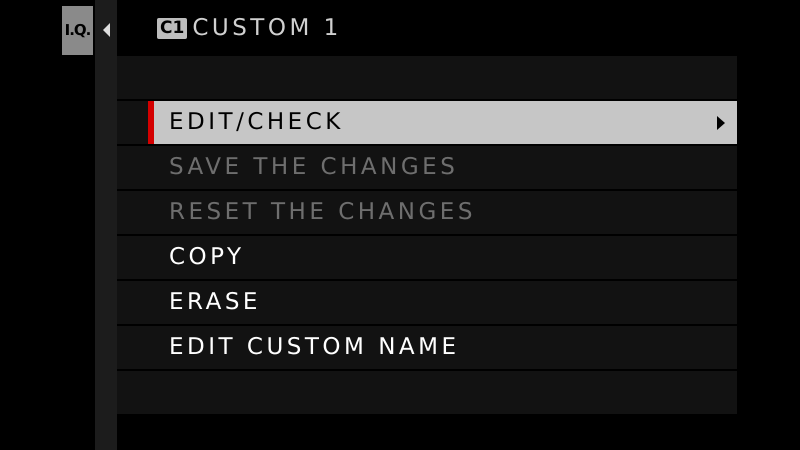  What do you see at coordinates (172, 28) in the screenshot?
I see `custom-badge: C1` at bounding box center [172, 28].